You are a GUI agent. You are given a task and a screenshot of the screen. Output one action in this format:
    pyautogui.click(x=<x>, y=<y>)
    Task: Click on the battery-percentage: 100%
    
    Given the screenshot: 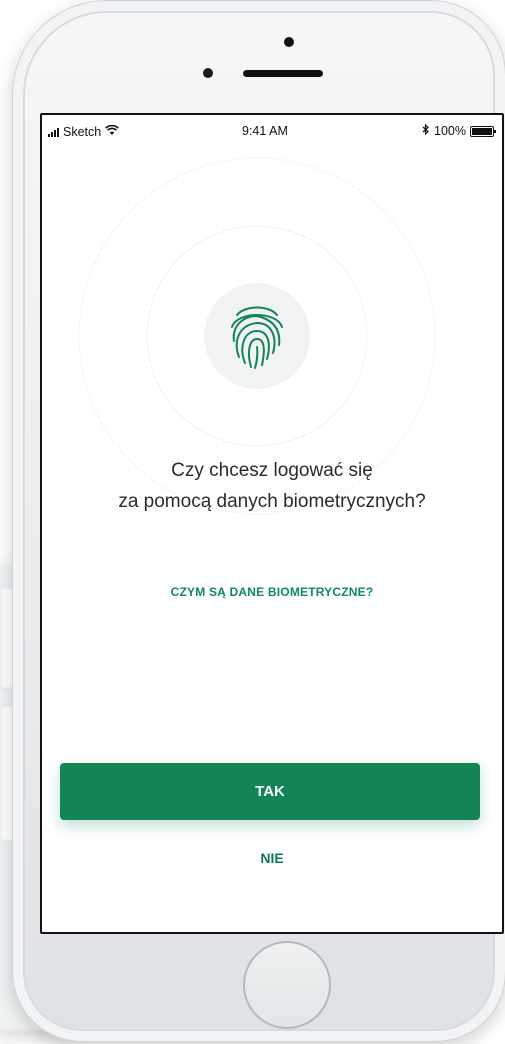 What is the action you would take?
    pyautogui.click(x=450, y=131)
    